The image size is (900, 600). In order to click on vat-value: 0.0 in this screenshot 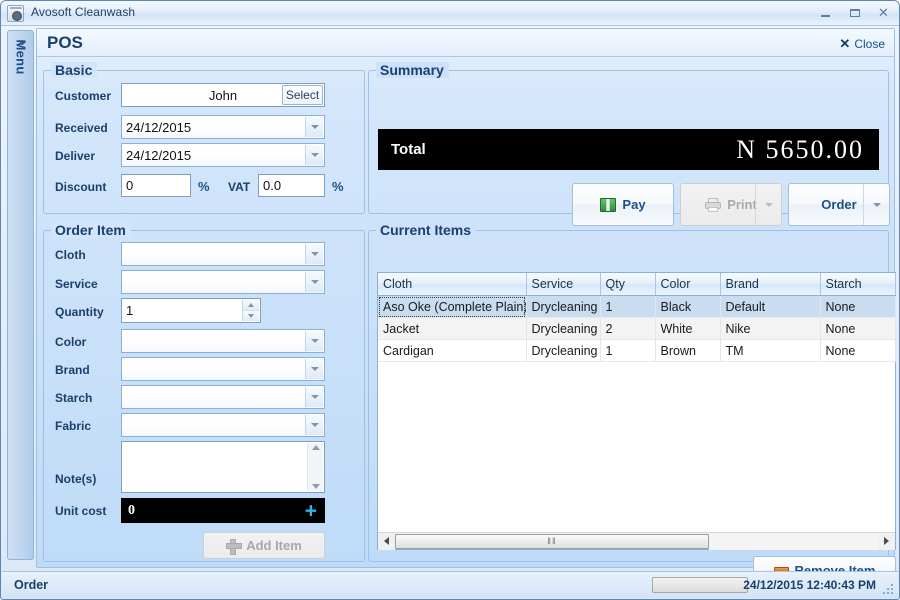, I will do `click(272, 185)`.